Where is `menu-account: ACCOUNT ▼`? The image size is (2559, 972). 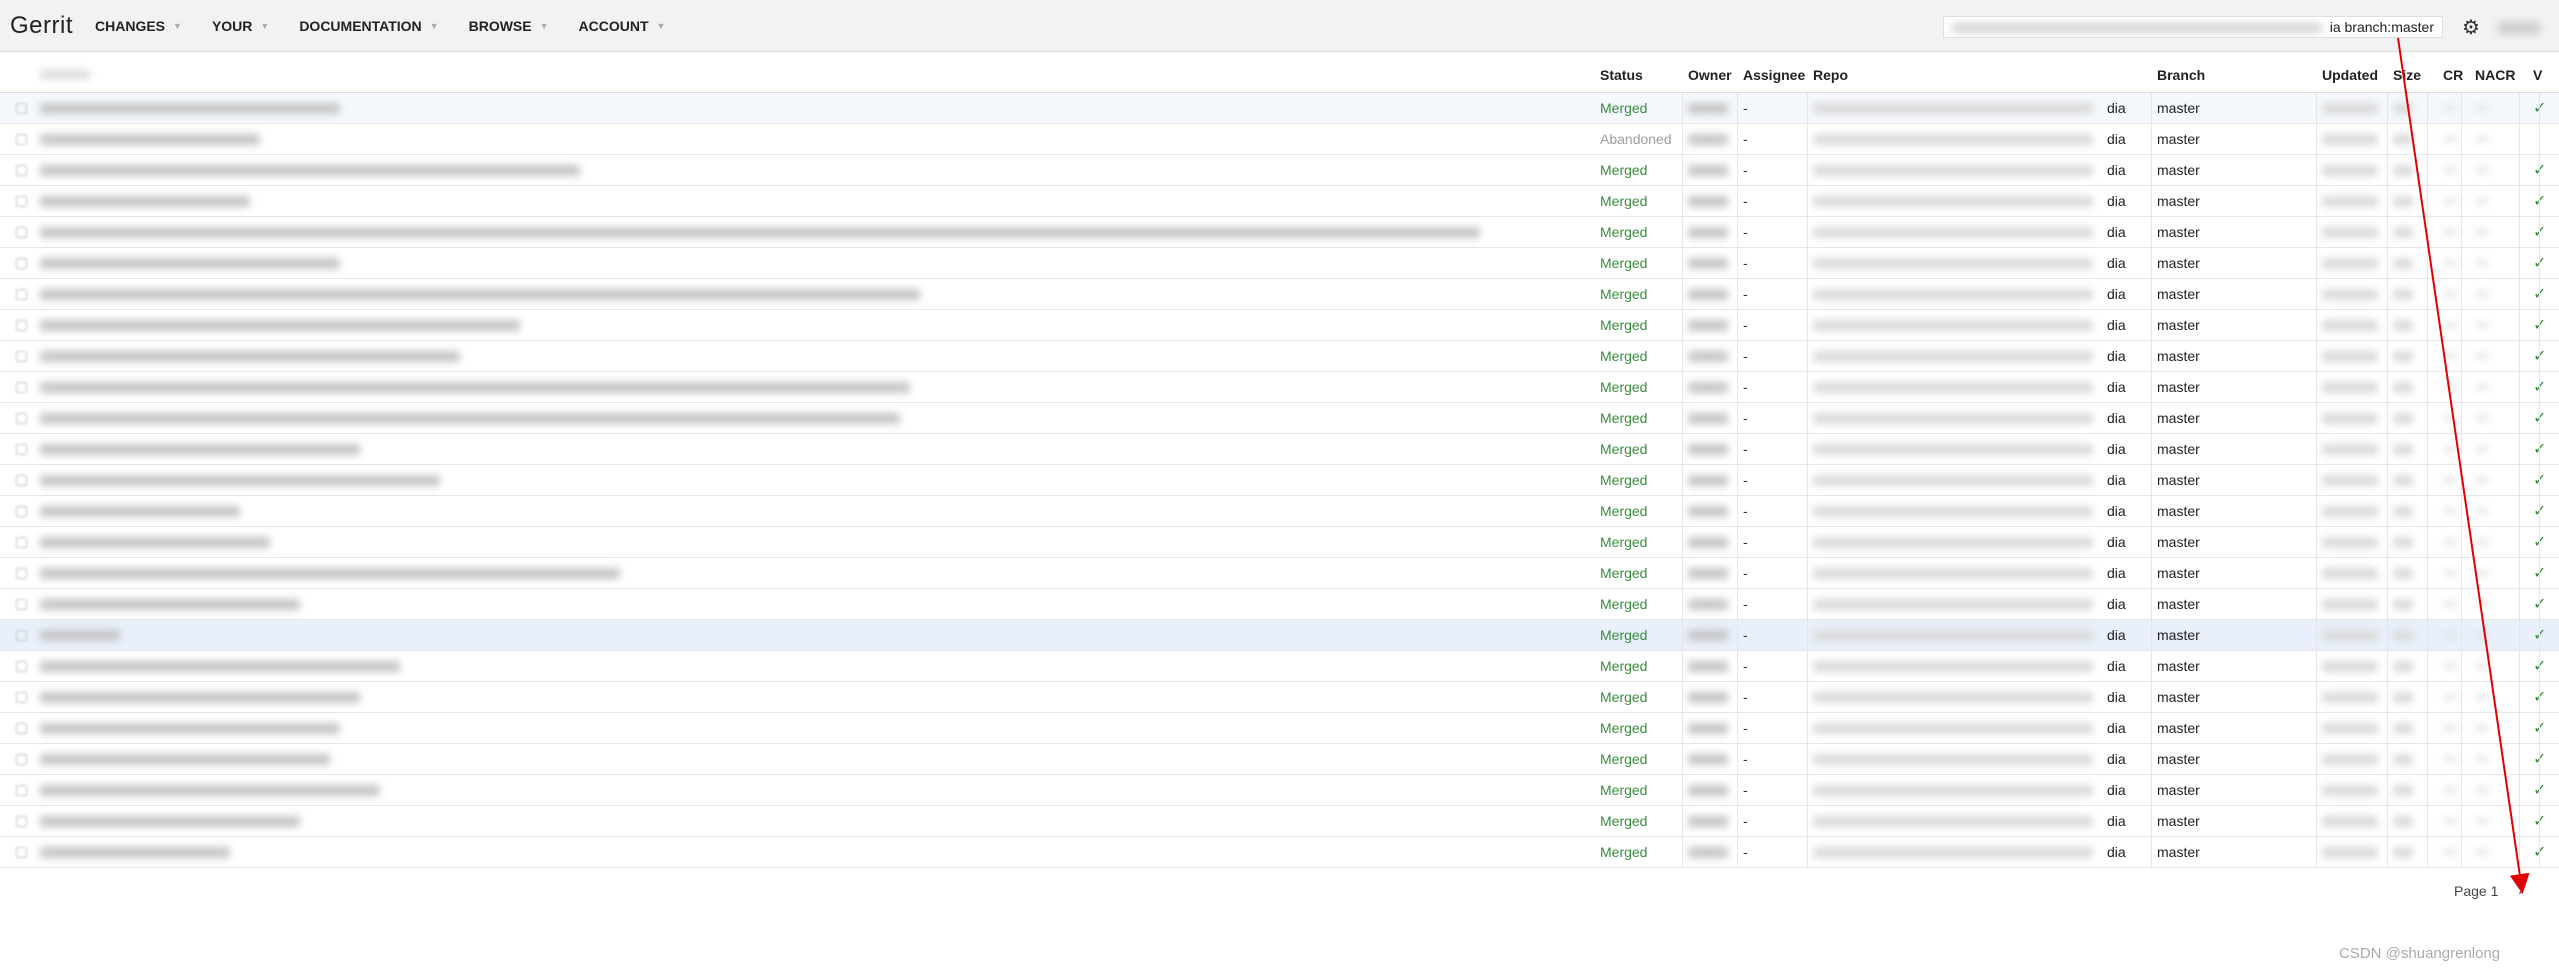
menu-account: ACCOUNT ▼ is located at coordinates (622, 26).